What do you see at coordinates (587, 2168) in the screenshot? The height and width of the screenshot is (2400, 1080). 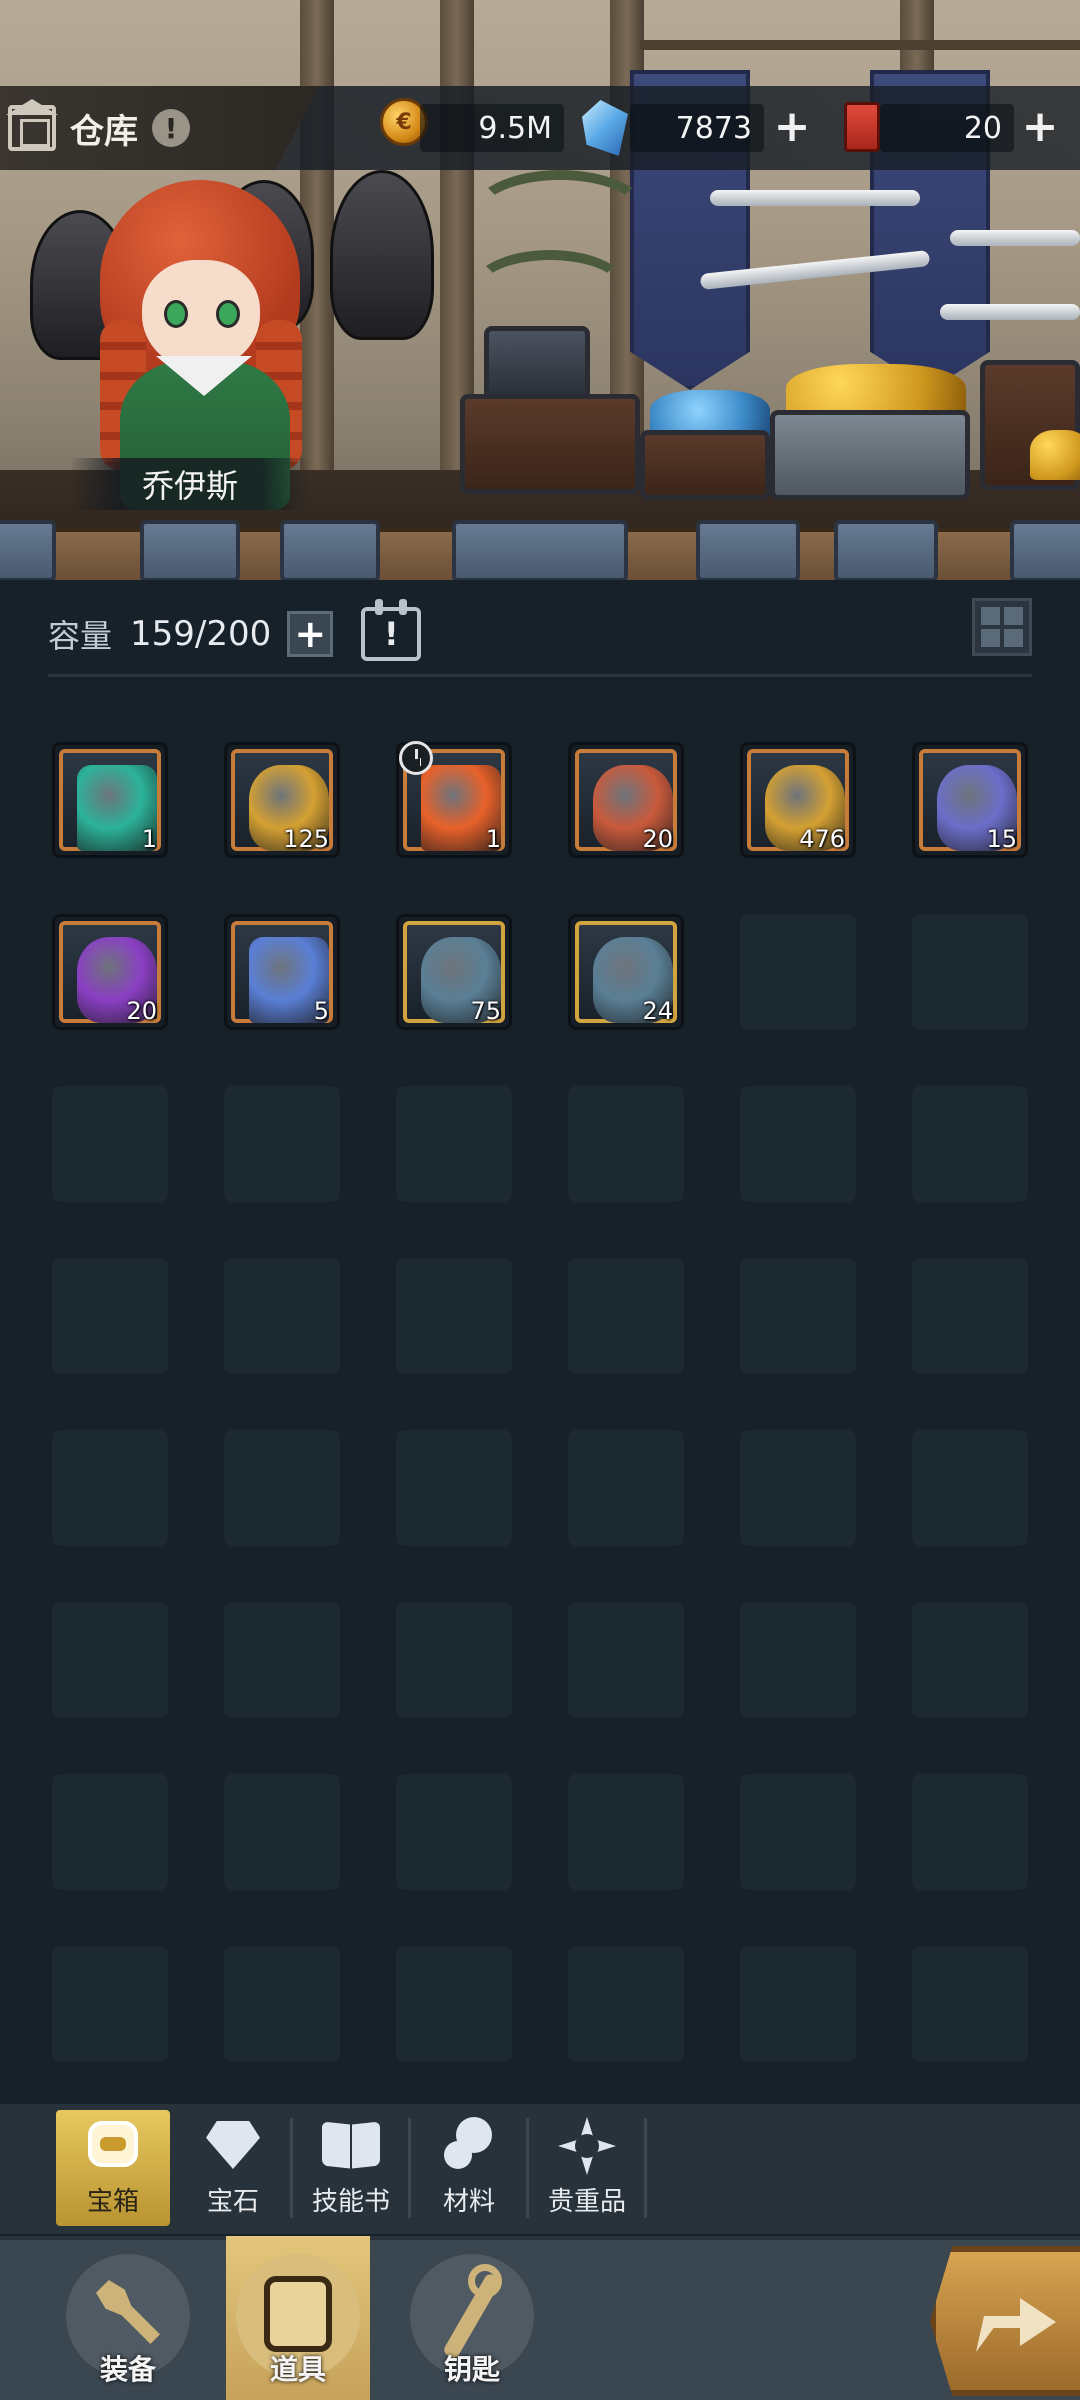 I see `tab-valuables: 贵重品` at bounding box center [587, 2168].